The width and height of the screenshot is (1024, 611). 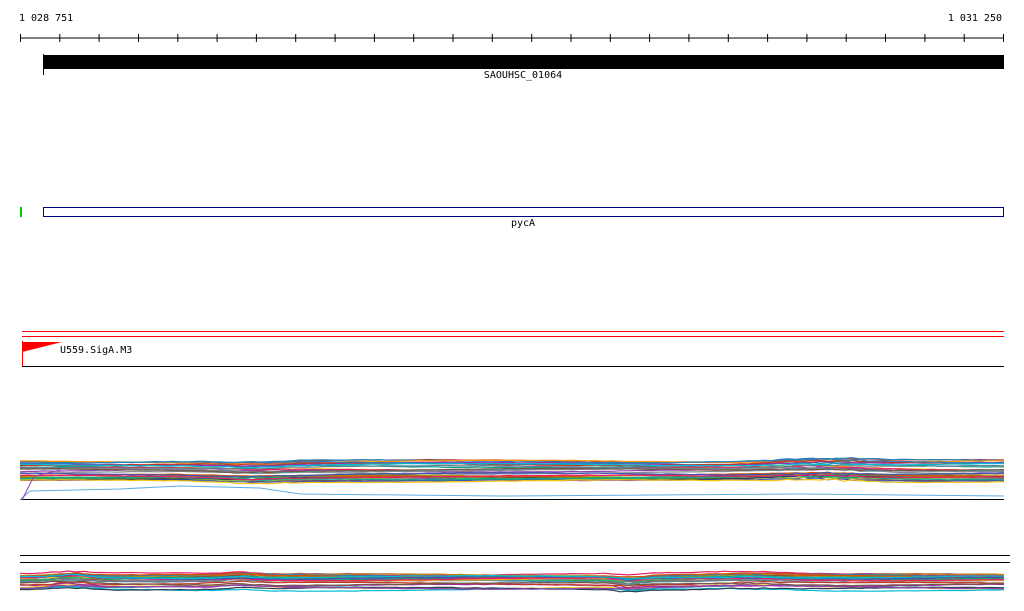 What do you see at coordinates (96, 350) in the screenshot?
I see `motif-label: U559.SigA.M3` at bounding box center [96, 350].